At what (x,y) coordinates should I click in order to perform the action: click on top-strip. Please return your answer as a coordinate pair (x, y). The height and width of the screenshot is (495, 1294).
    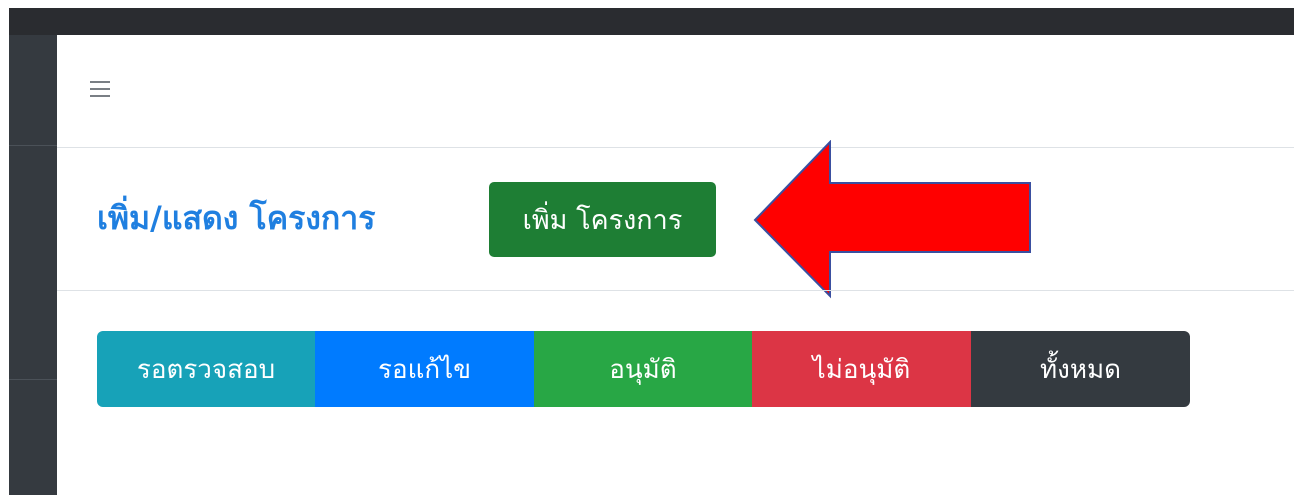
    Looking at the image, I should click on (647, 4).